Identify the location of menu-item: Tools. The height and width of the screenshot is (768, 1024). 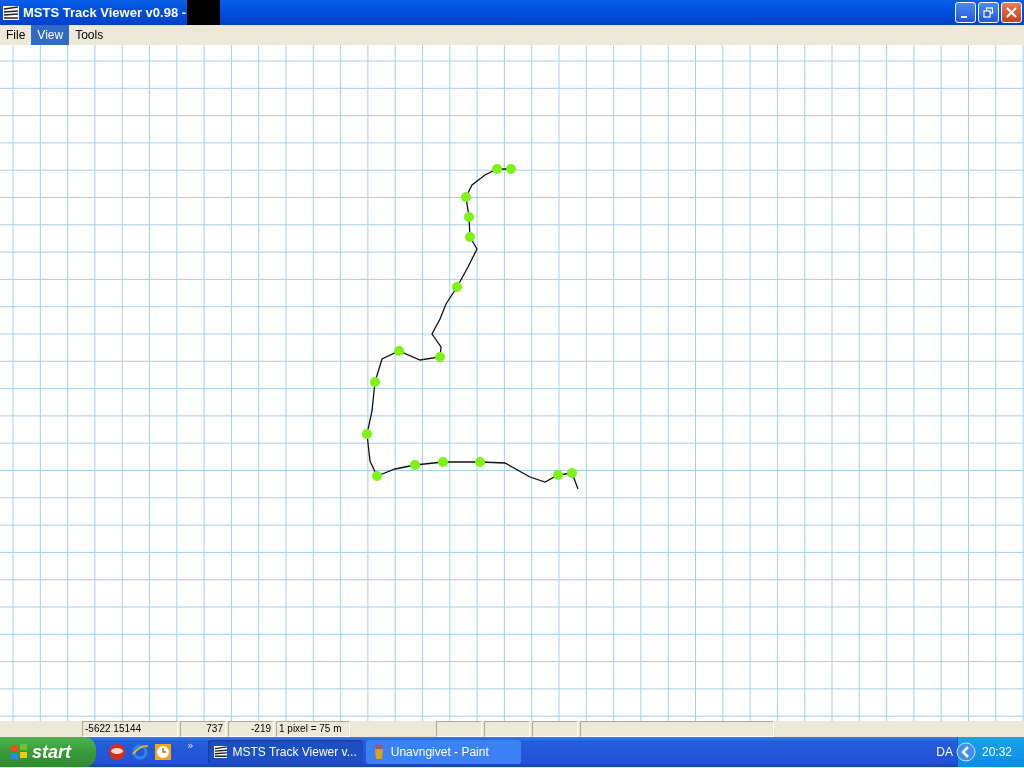
(89, 35).